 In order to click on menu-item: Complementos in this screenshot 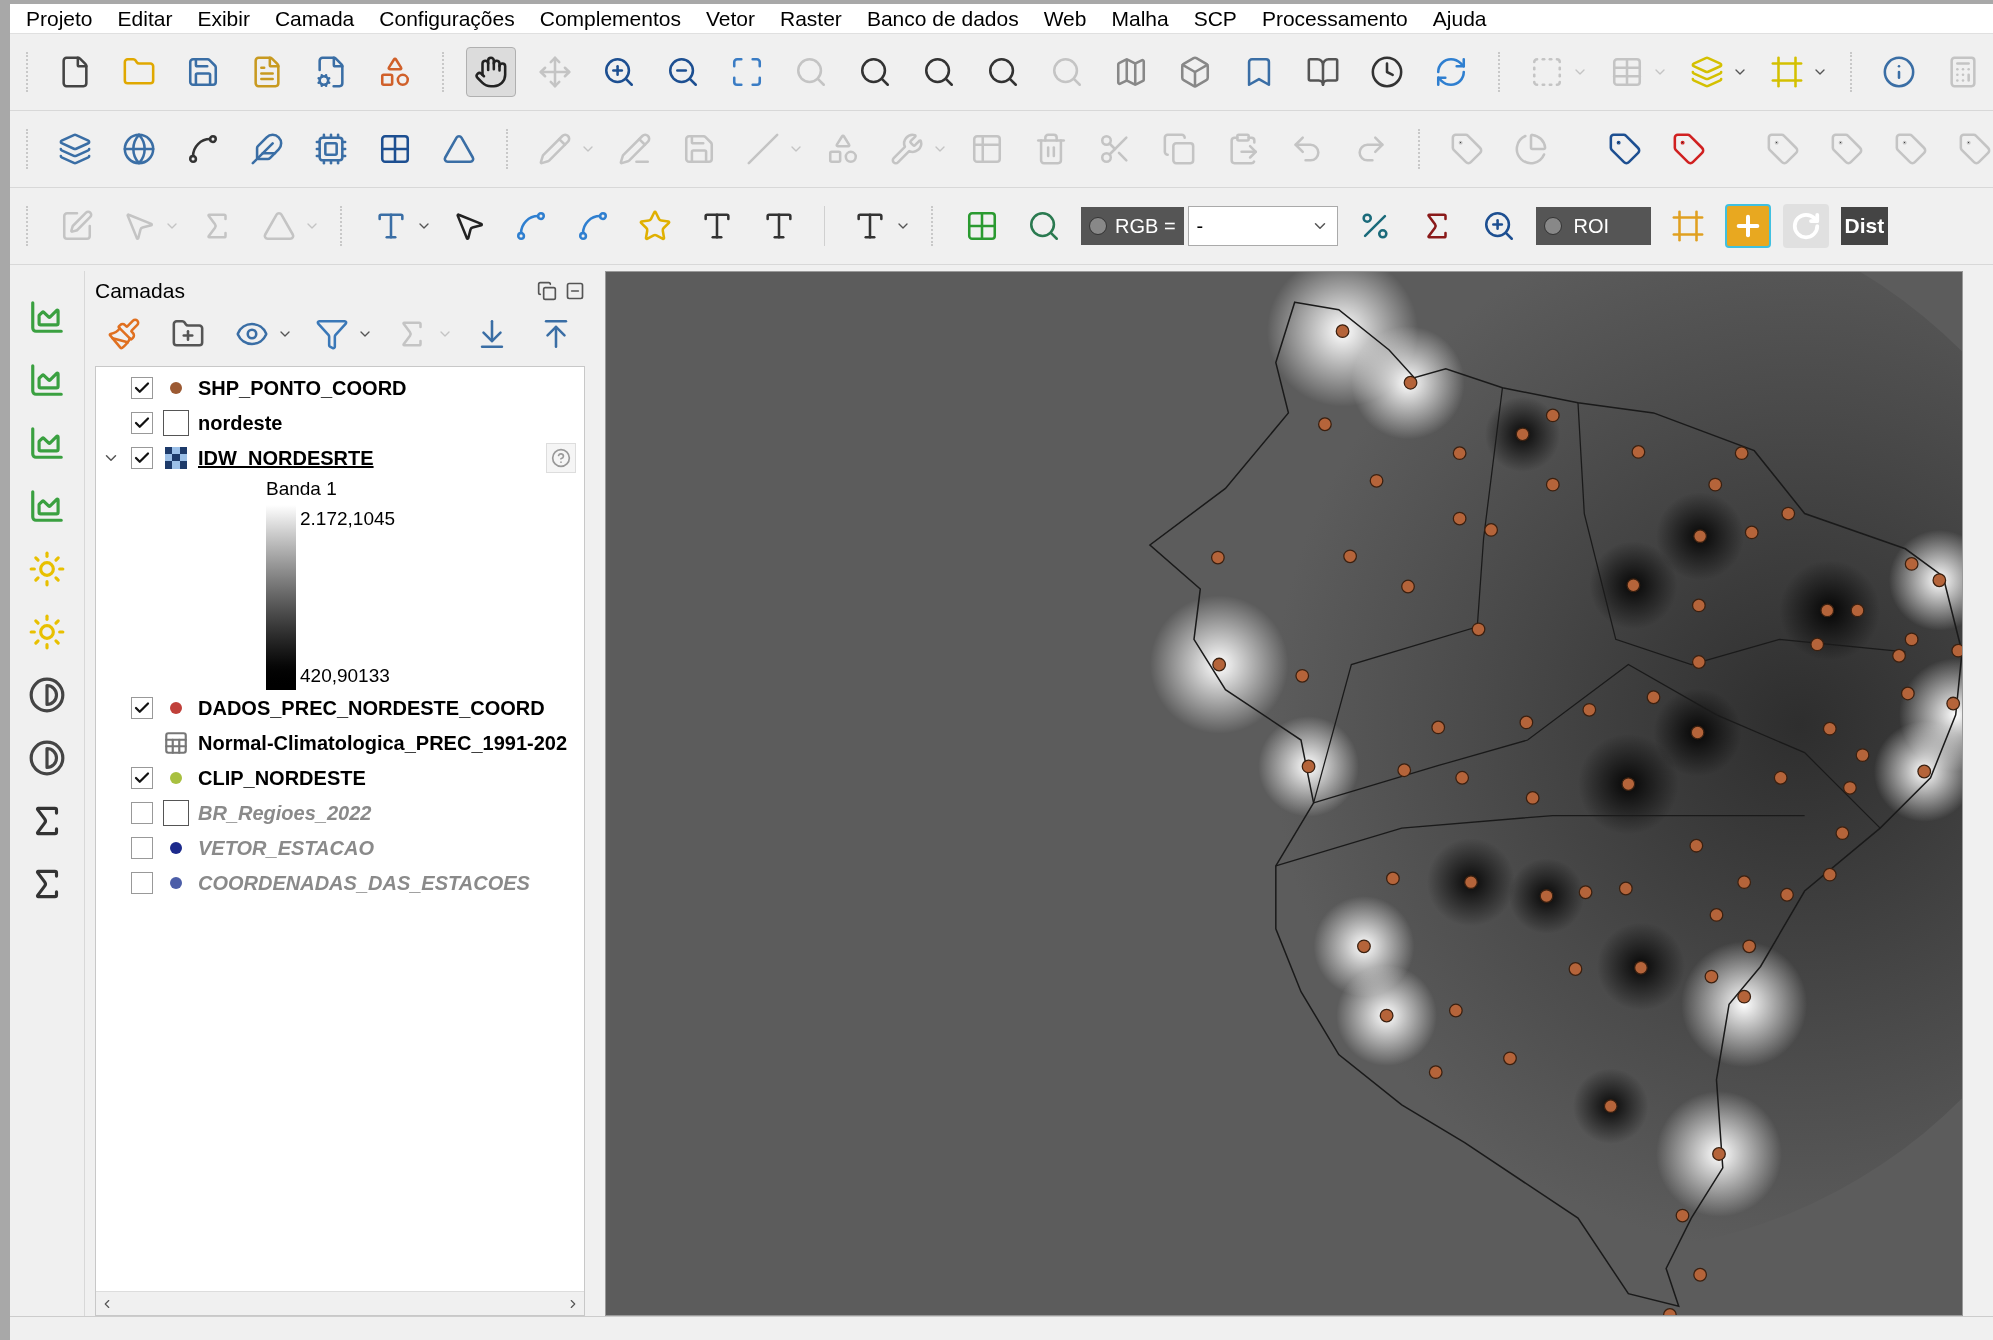, I will do `click(610, 19)`.